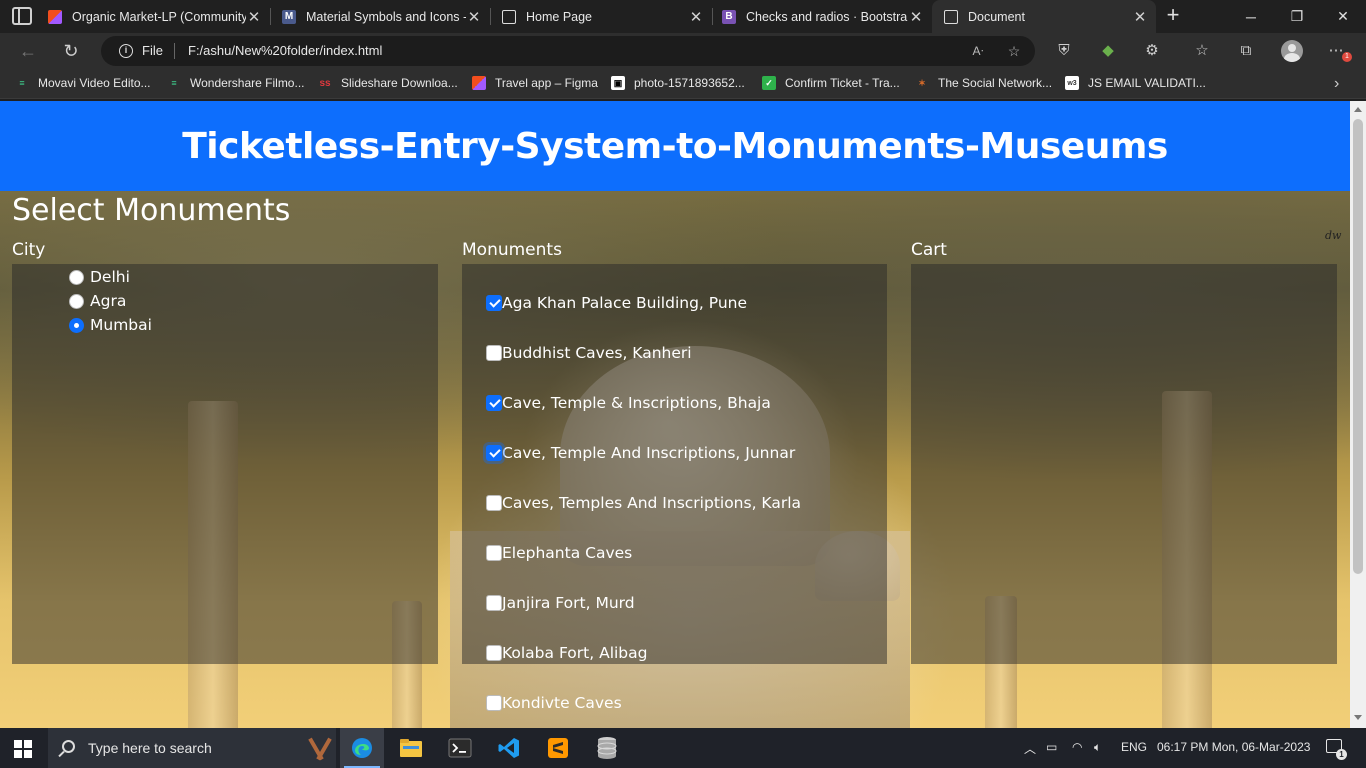 The image size is (1366, 768). What do you see at coordinates (607, 748) in the screenshot?
I see `taskbar-database` at bounding box center [607, 748].